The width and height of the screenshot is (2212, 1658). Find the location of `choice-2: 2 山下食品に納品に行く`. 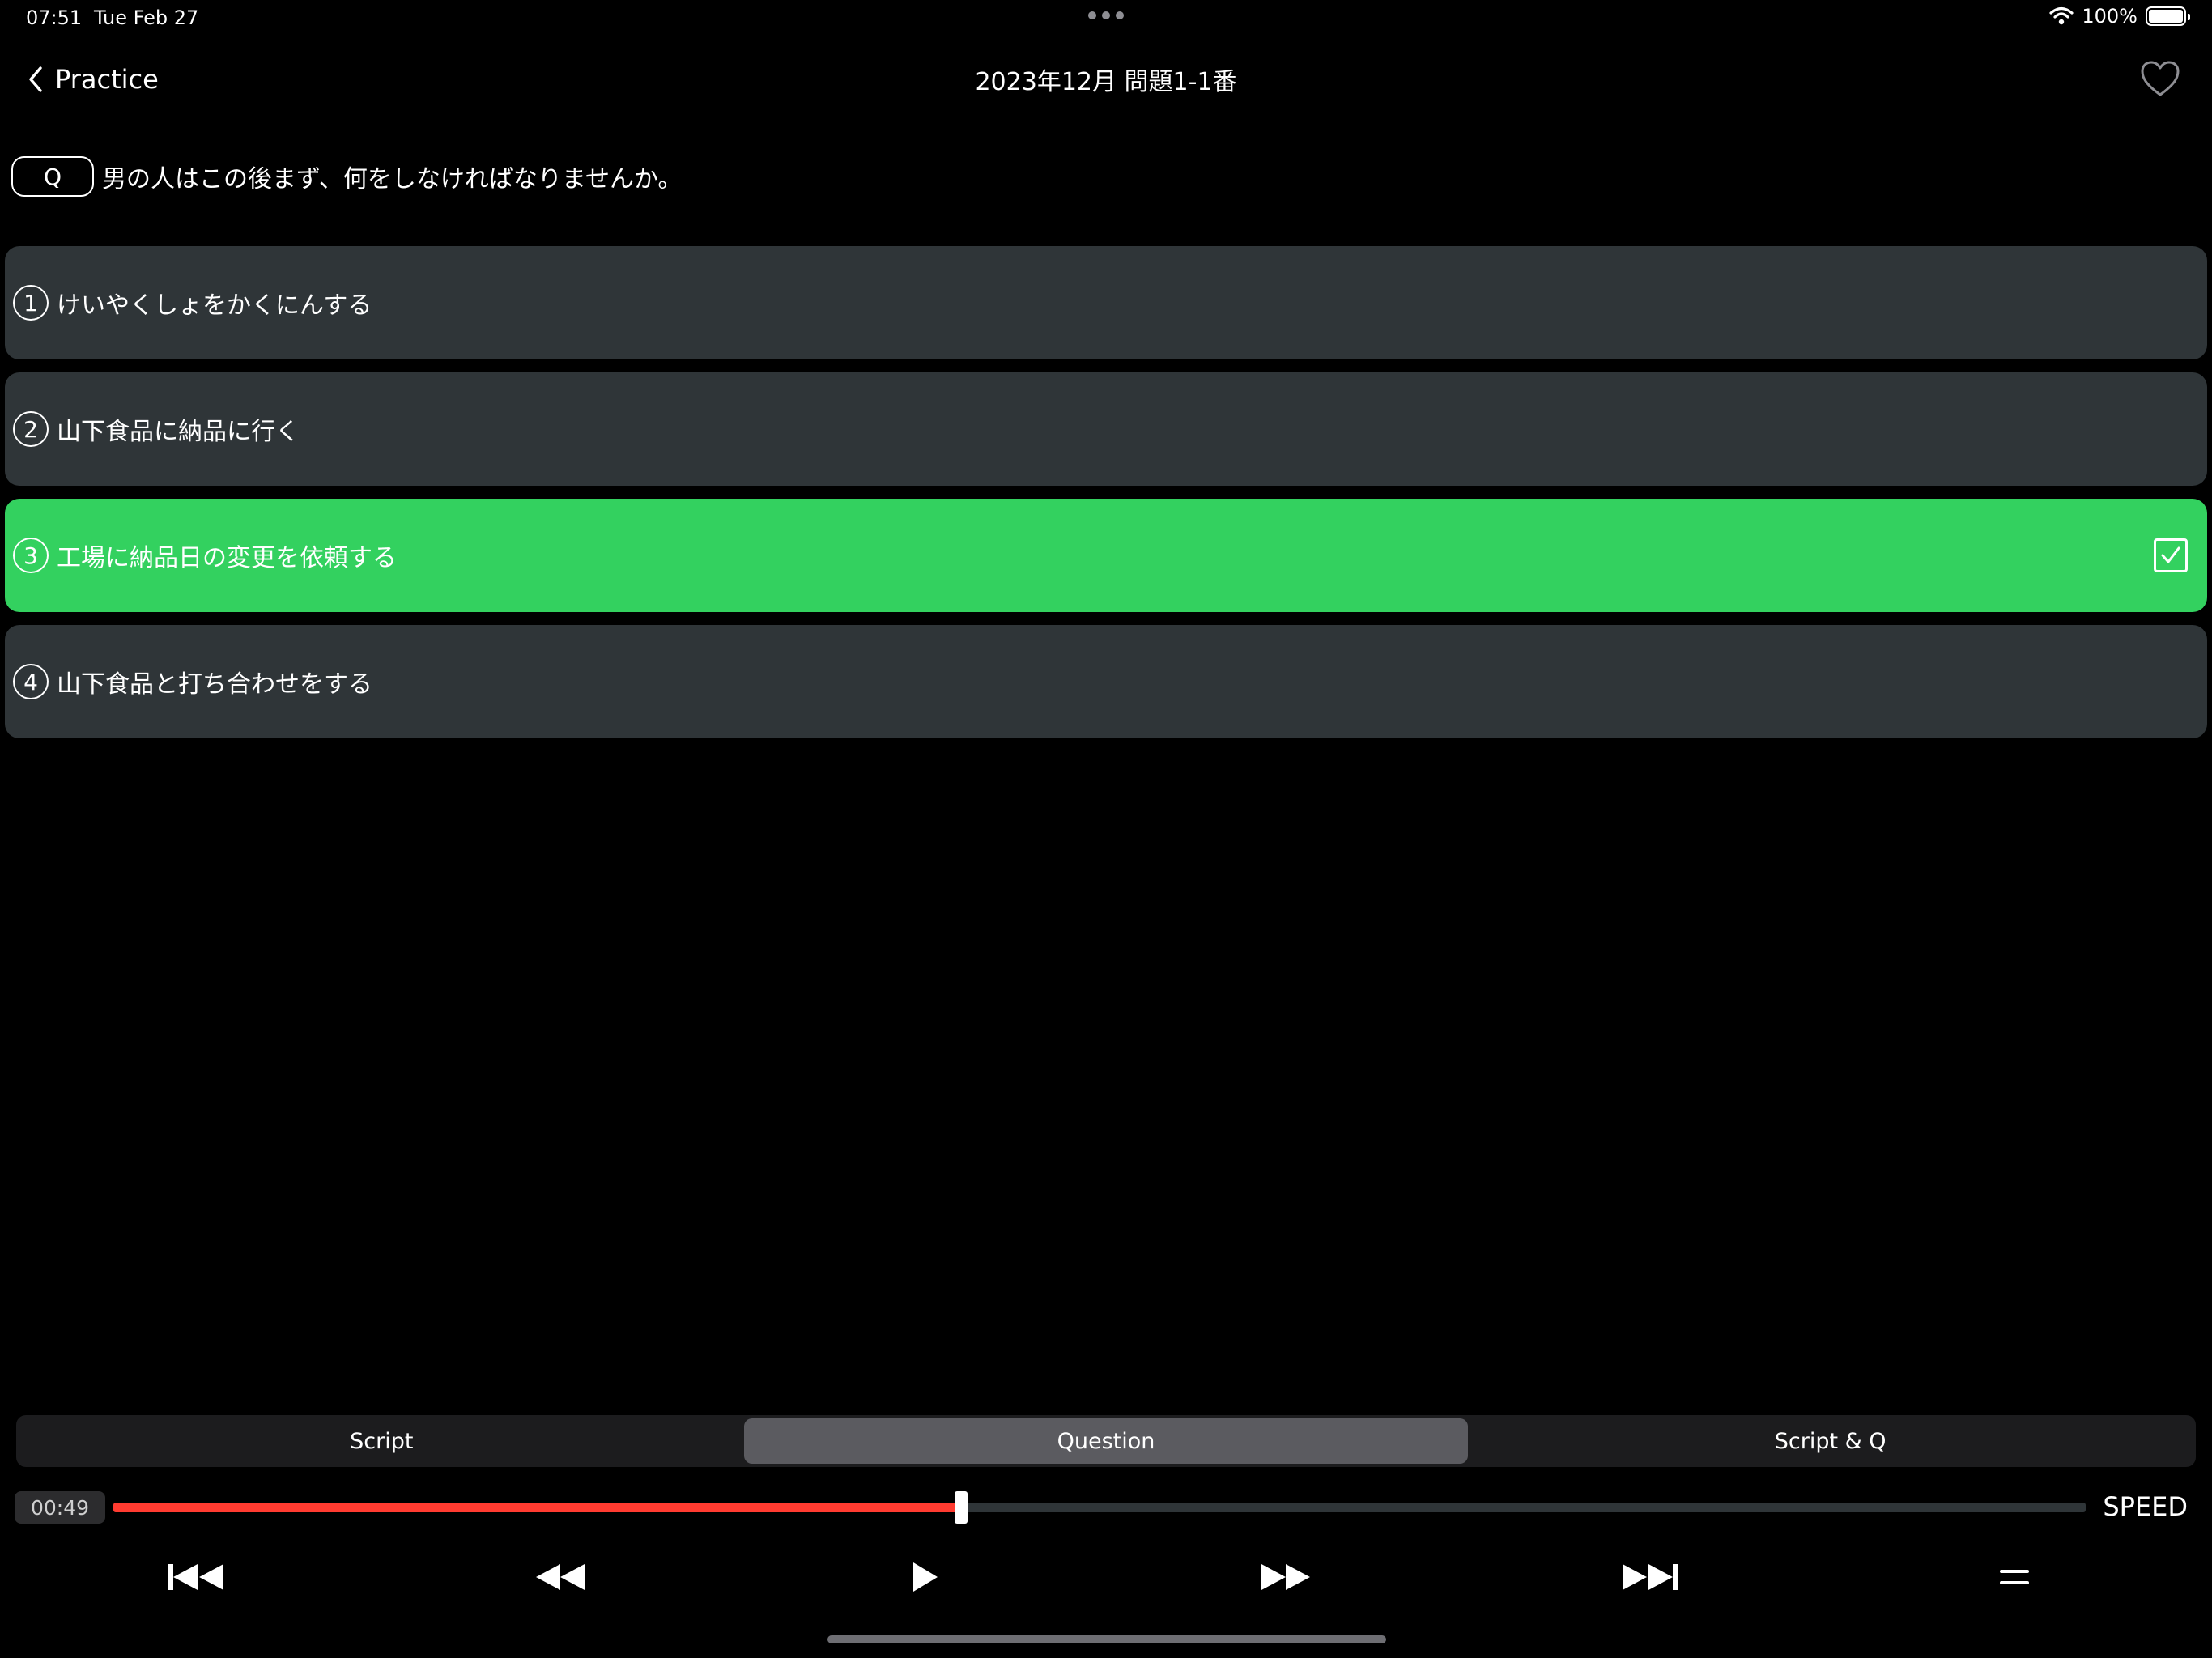

choice-2: 2 山下食品に納品に行く is located at coordinates (1106, 429).